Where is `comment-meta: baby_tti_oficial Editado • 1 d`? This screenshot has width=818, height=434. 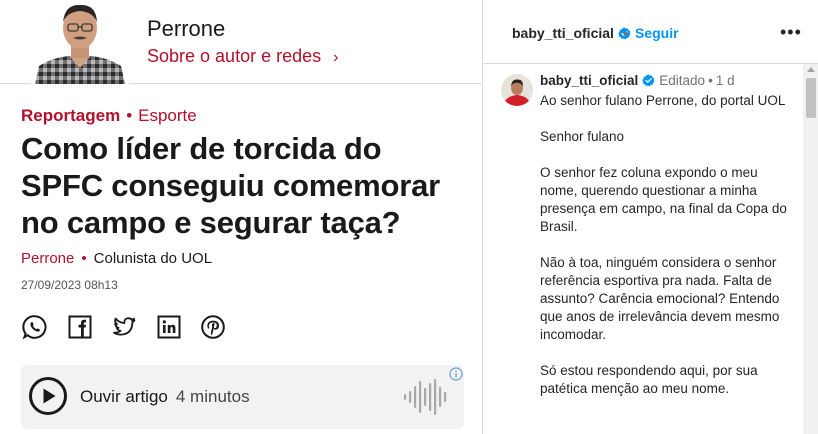
comment-meta: baby_tti_oficial Editado • 1 d is located at coordinates (637, 80).